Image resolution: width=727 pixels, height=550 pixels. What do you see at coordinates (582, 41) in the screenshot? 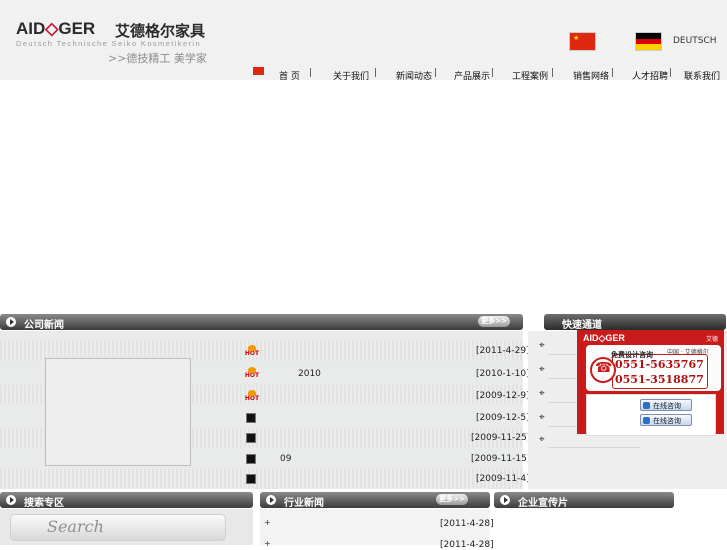
I see `china-flag-icon: ★` at bounding box center [582, 41].